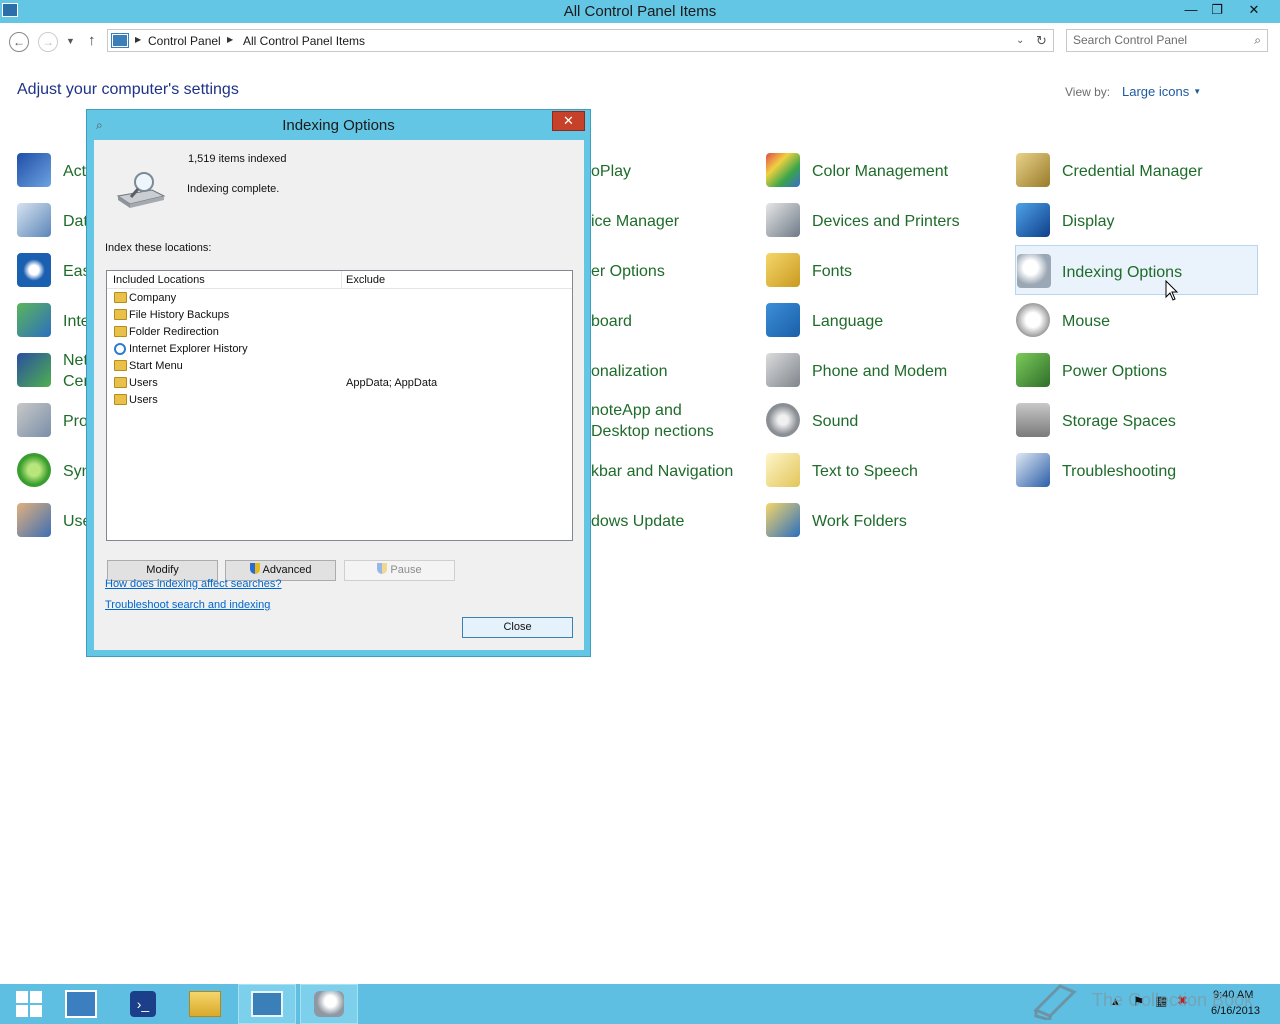  What do you see at coordinates (886, 170) in the screenshot?
I see `cp-item-color-management: Color Management` at bounding box center [886, 170].